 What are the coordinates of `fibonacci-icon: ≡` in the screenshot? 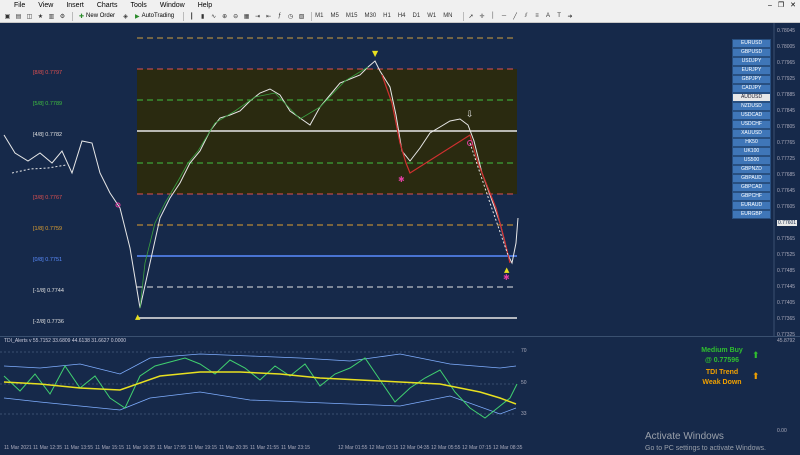 It's located at (537, 16).